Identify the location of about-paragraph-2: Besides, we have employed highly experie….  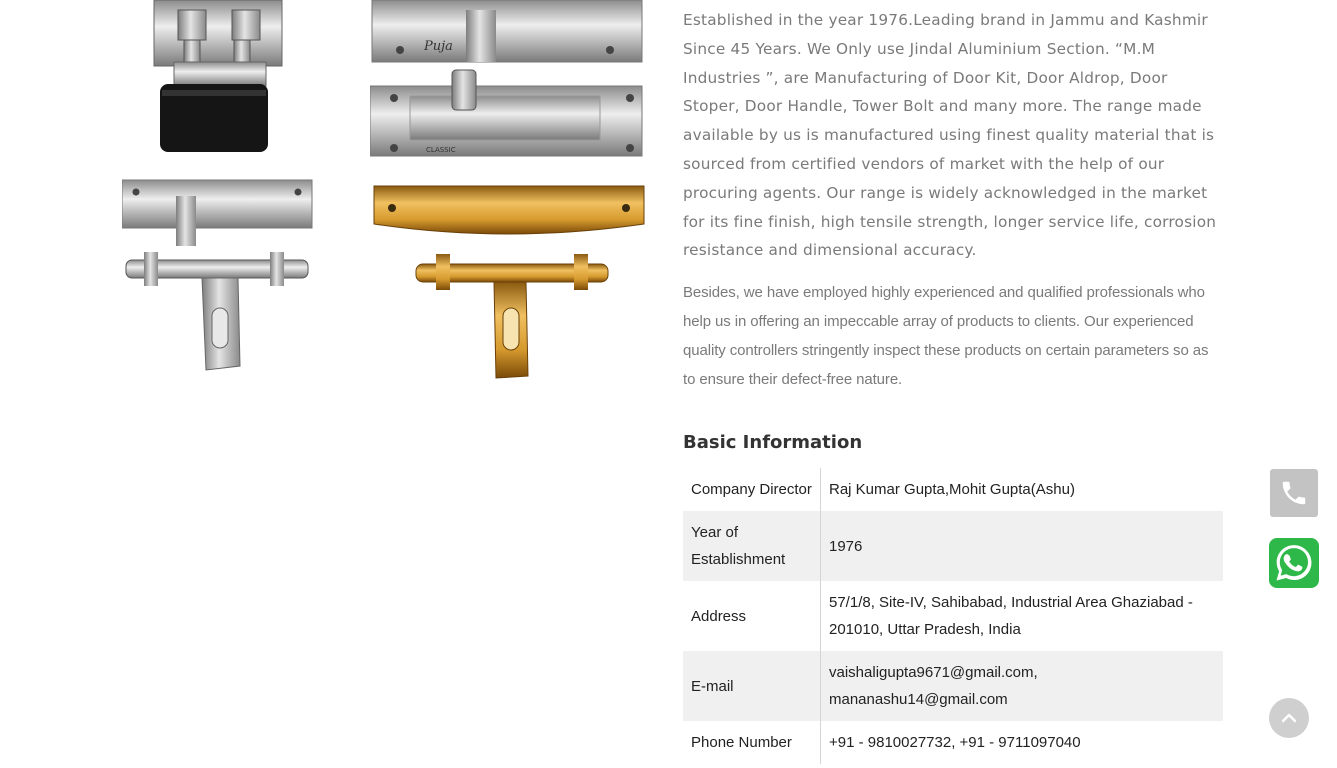
(946, 336).